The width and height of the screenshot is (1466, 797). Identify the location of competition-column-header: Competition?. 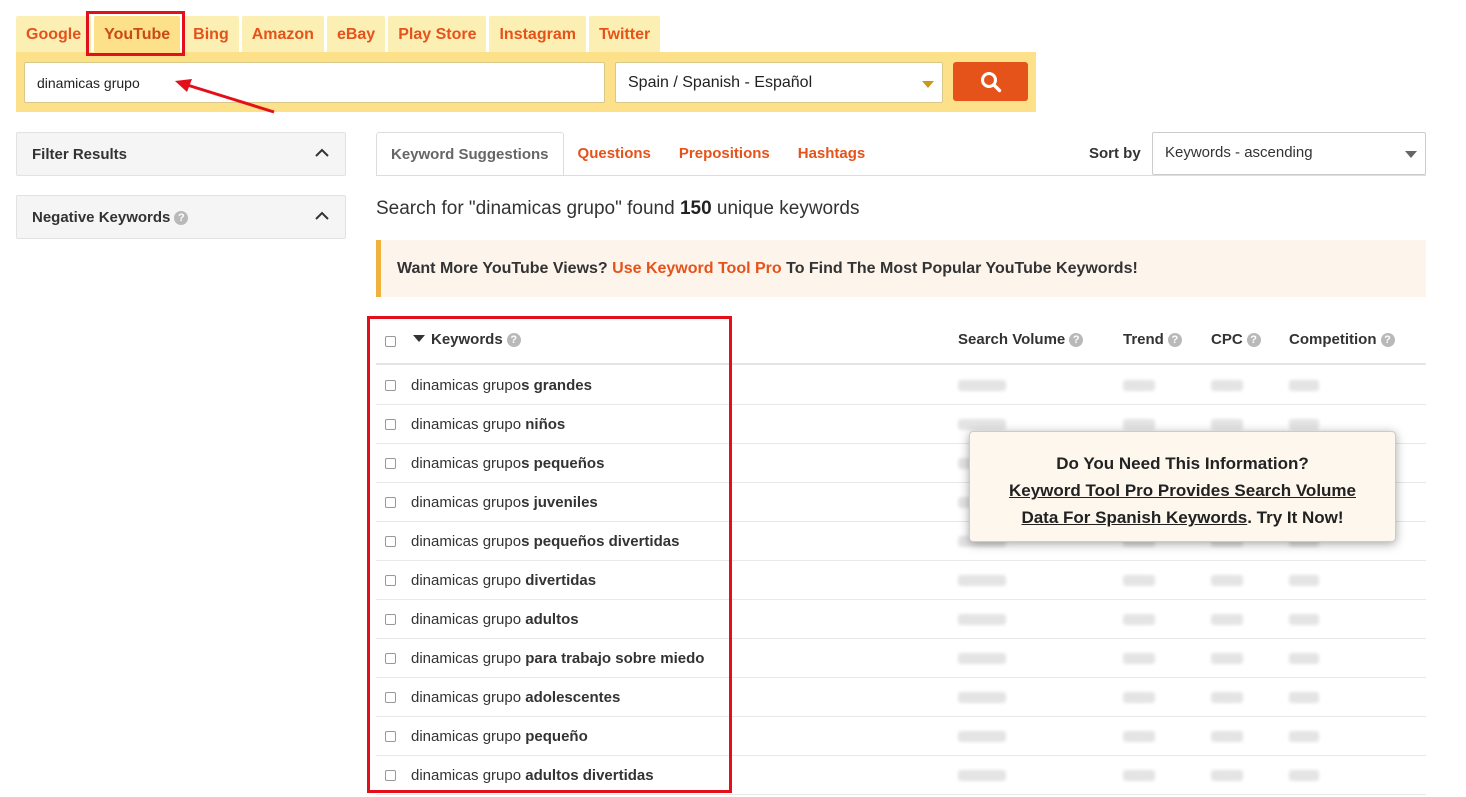
(1342, 339).